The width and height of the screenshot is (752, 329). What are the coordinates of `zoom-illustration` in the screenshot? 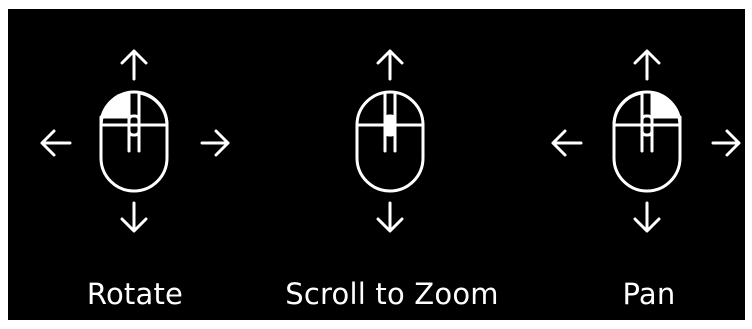 It's located at (390, 141).